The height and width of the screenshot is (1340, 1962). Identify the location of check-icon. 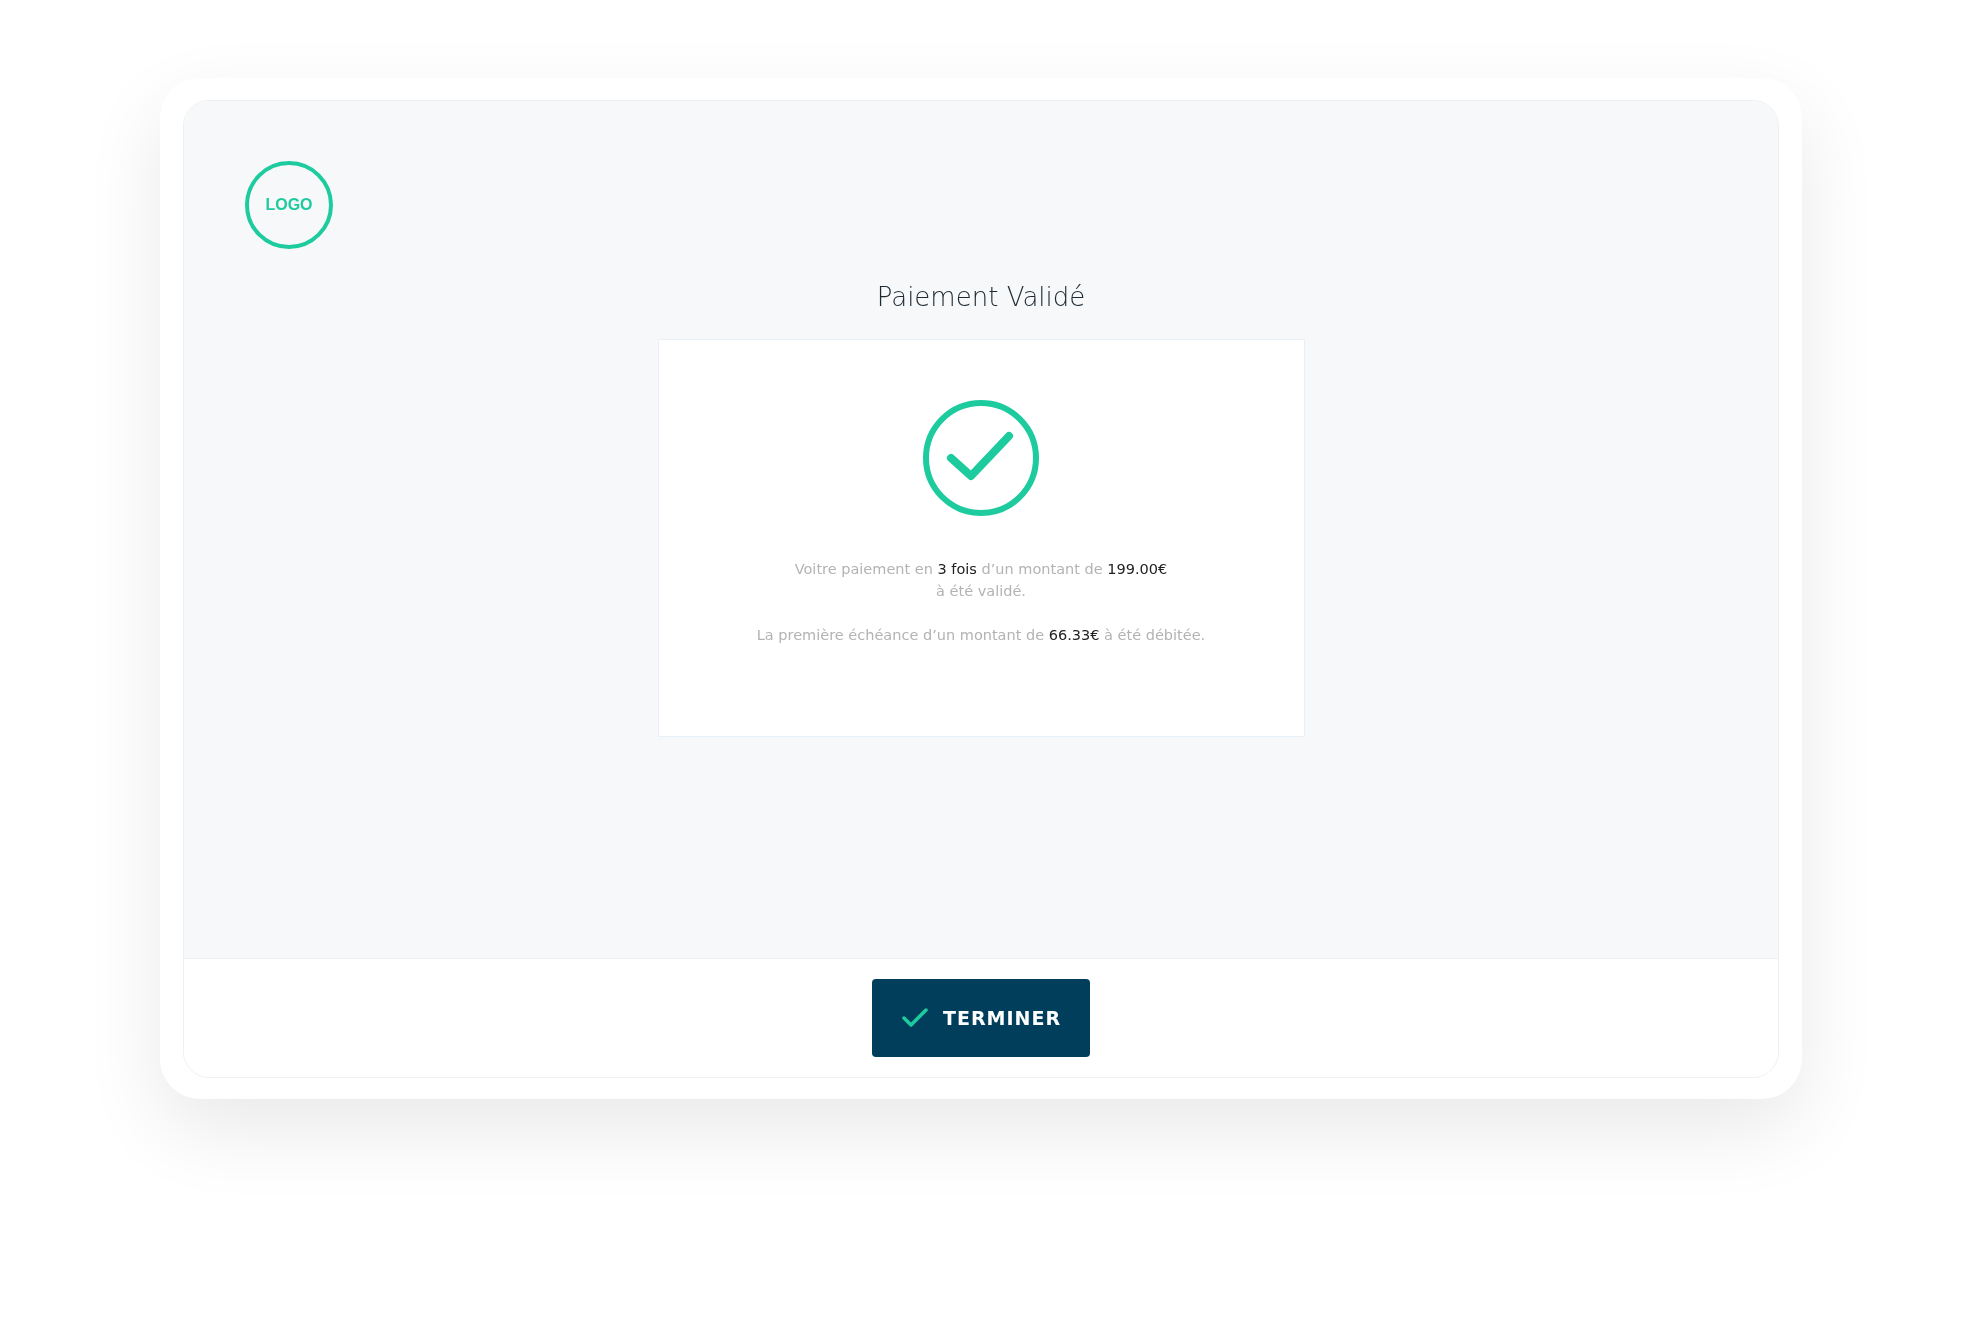
(914, 1018).